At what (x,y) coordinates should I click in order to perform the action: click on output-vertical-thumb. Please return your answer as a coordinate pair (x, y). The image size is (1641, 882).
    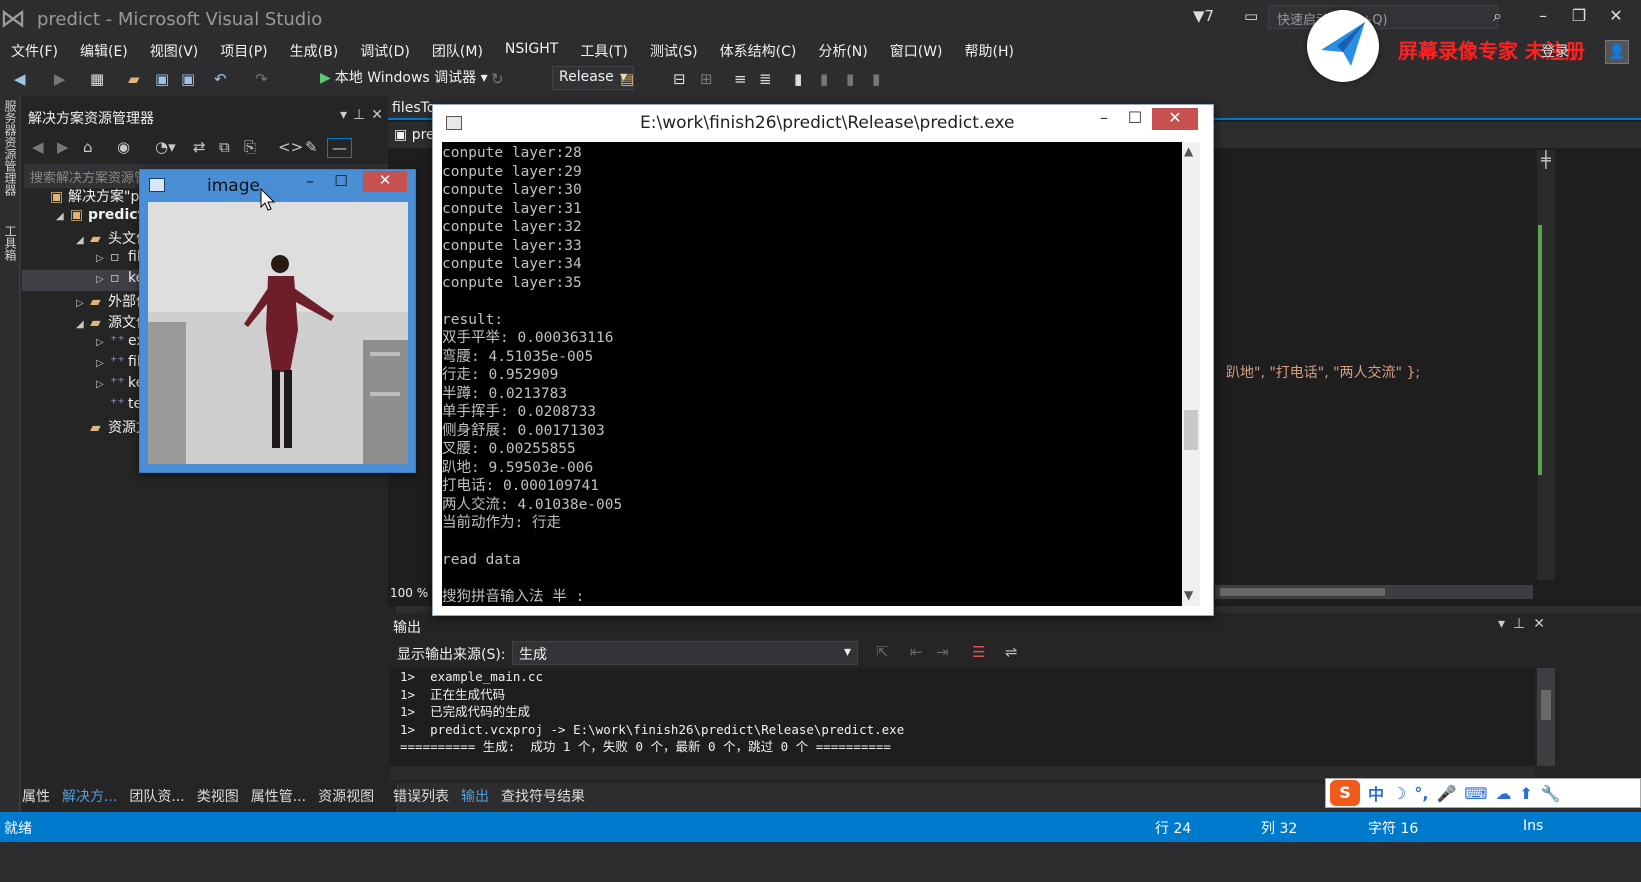
    Looking at the image, I should click on (1546, 705).